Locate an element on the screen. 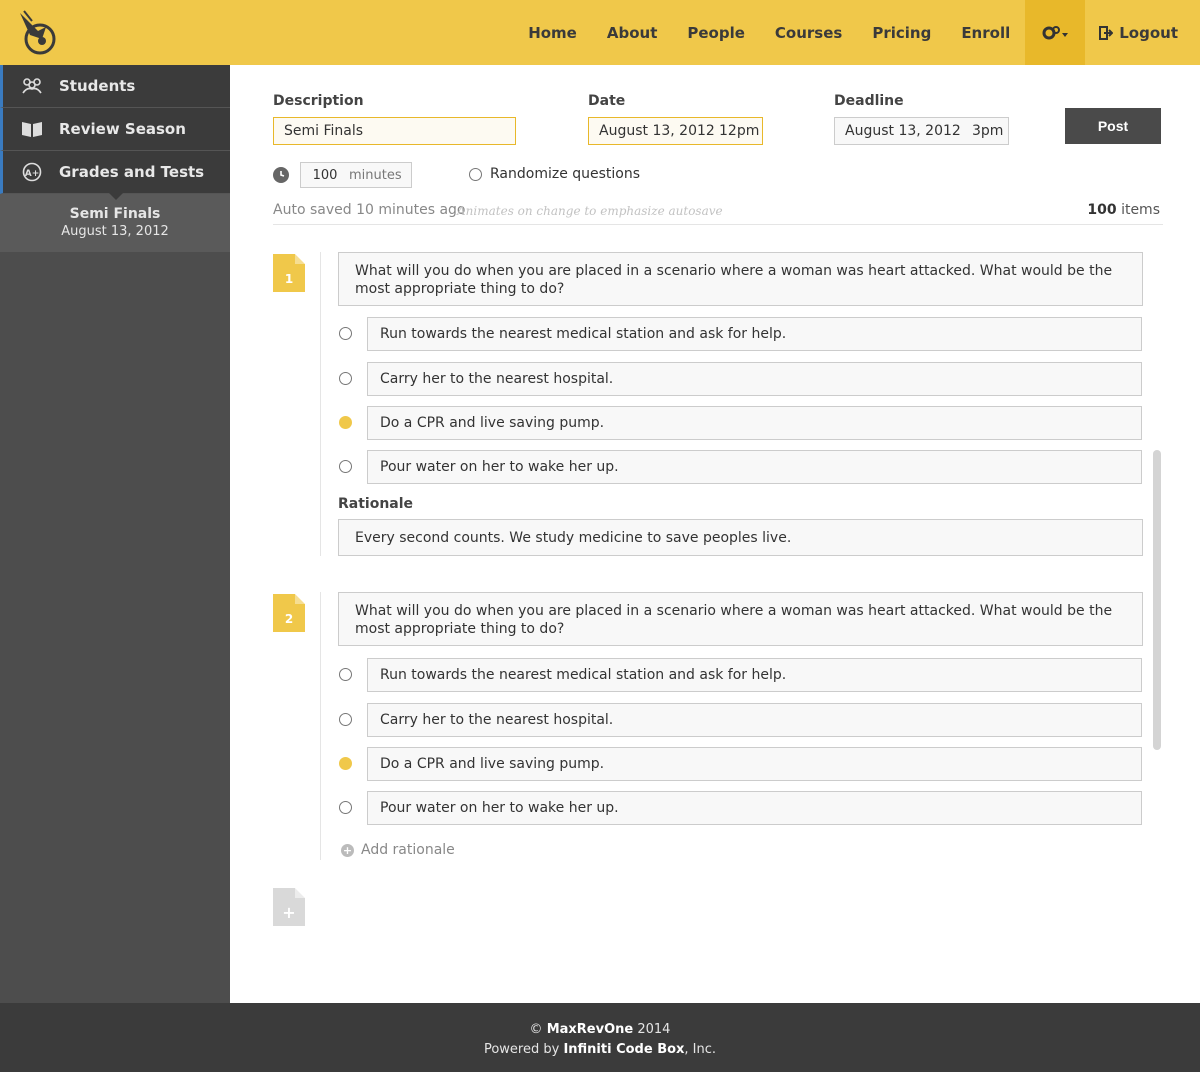 Image resolution: width=1200 pixels, height=1072 pixels. duration-value: 100 is located at coordinates (325, 175).